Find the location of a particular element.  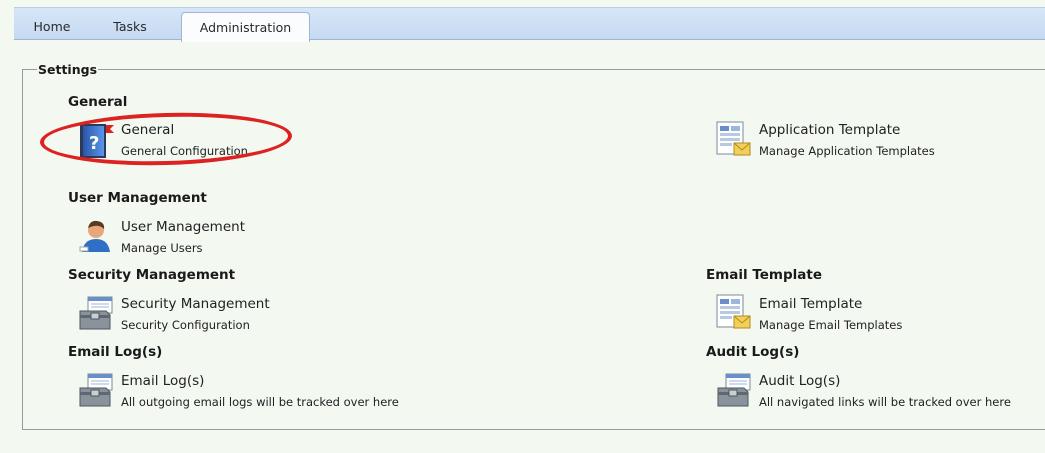

settings-legend: Settings is located at coordinates (68, 69).